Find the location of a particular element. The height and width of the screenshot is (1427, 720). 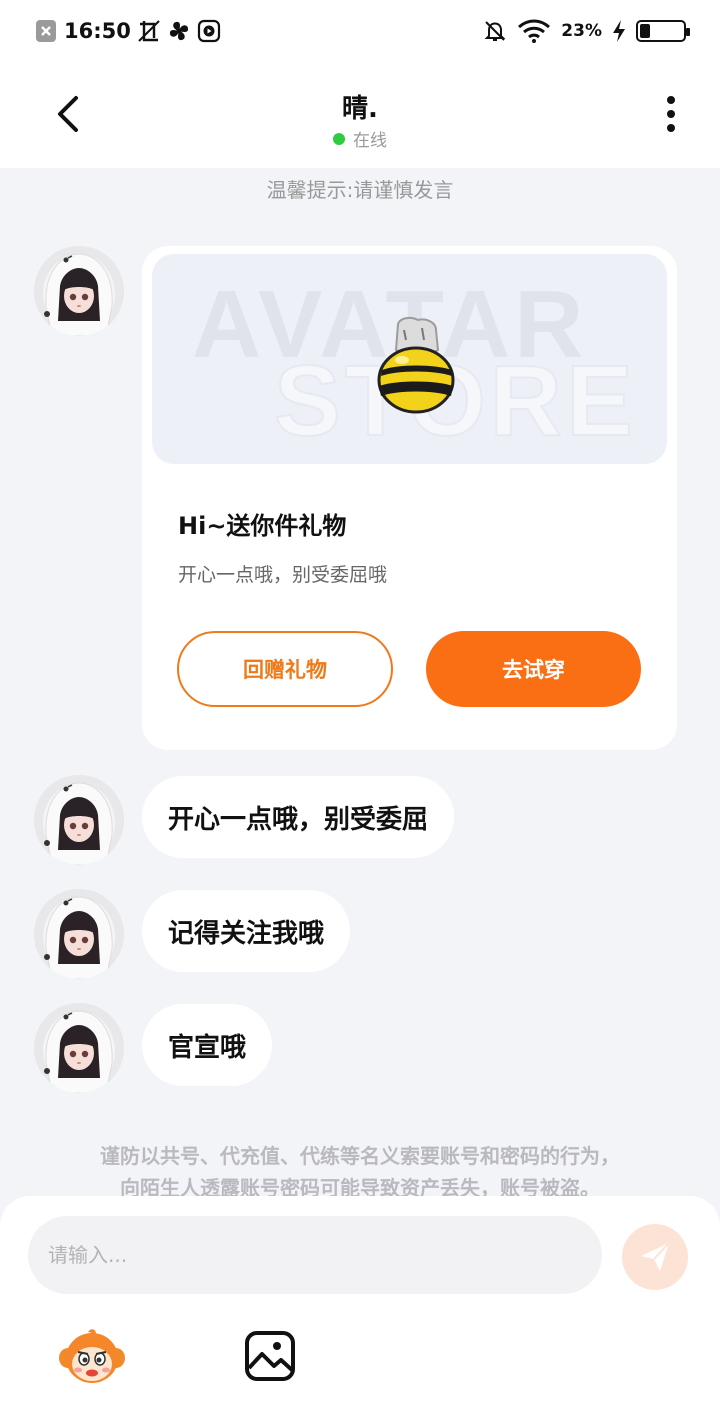

message-bubble: 开心一点哦，别受委屈 is located at coordinates (298, 817).